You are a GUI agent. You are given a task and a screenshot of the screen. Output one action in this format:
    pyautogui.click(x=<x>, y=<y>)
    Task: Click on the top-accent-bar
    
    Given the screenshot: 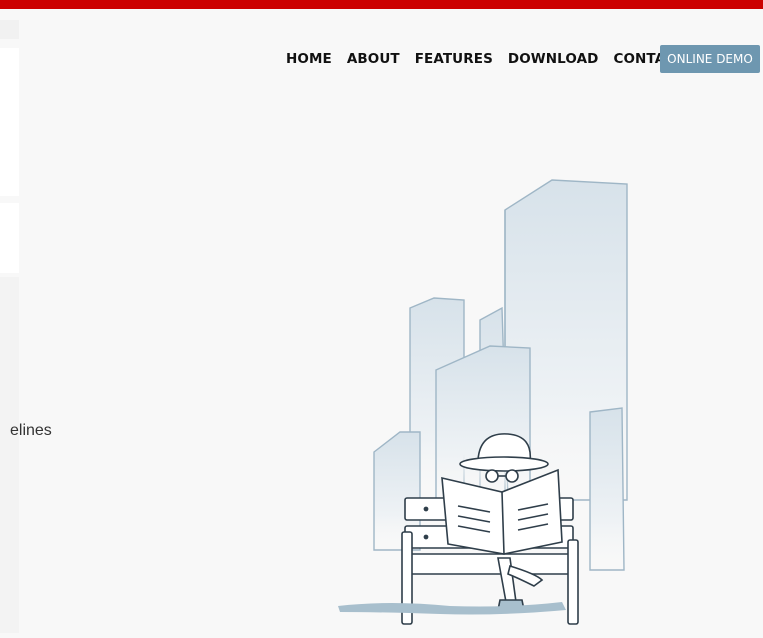 What is the action you would take?
    pyautogui.click(x=381, y=4)
    